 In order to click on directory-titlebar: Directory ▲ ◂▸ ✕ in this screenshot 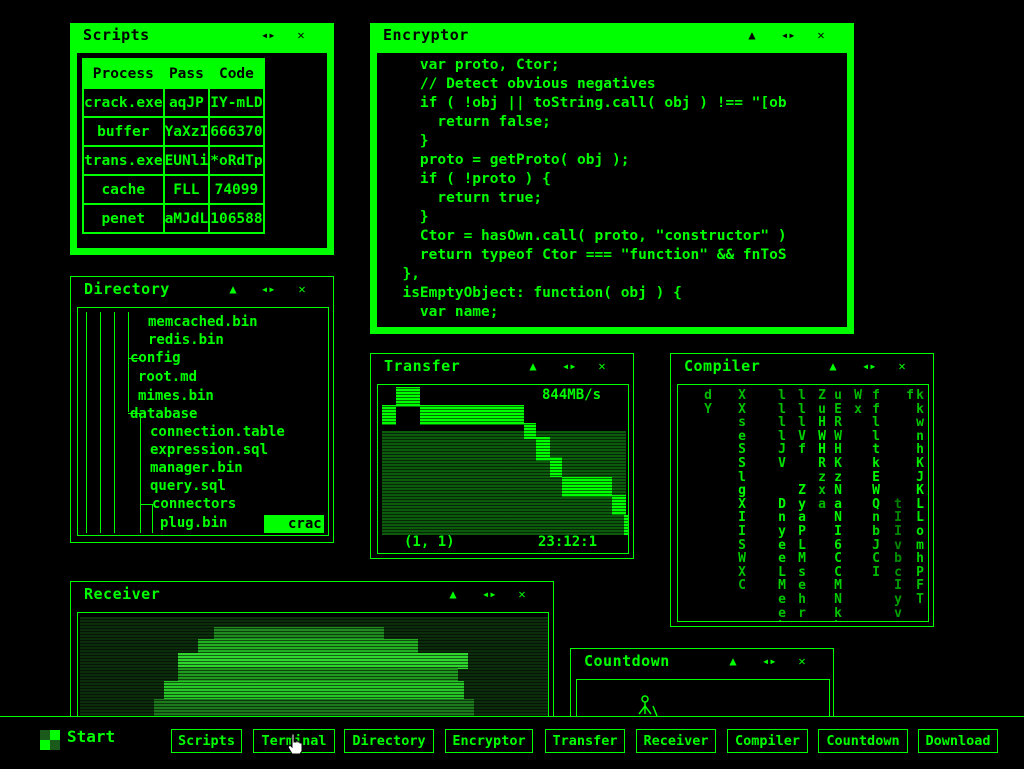, I will do `click(202, 290)`.